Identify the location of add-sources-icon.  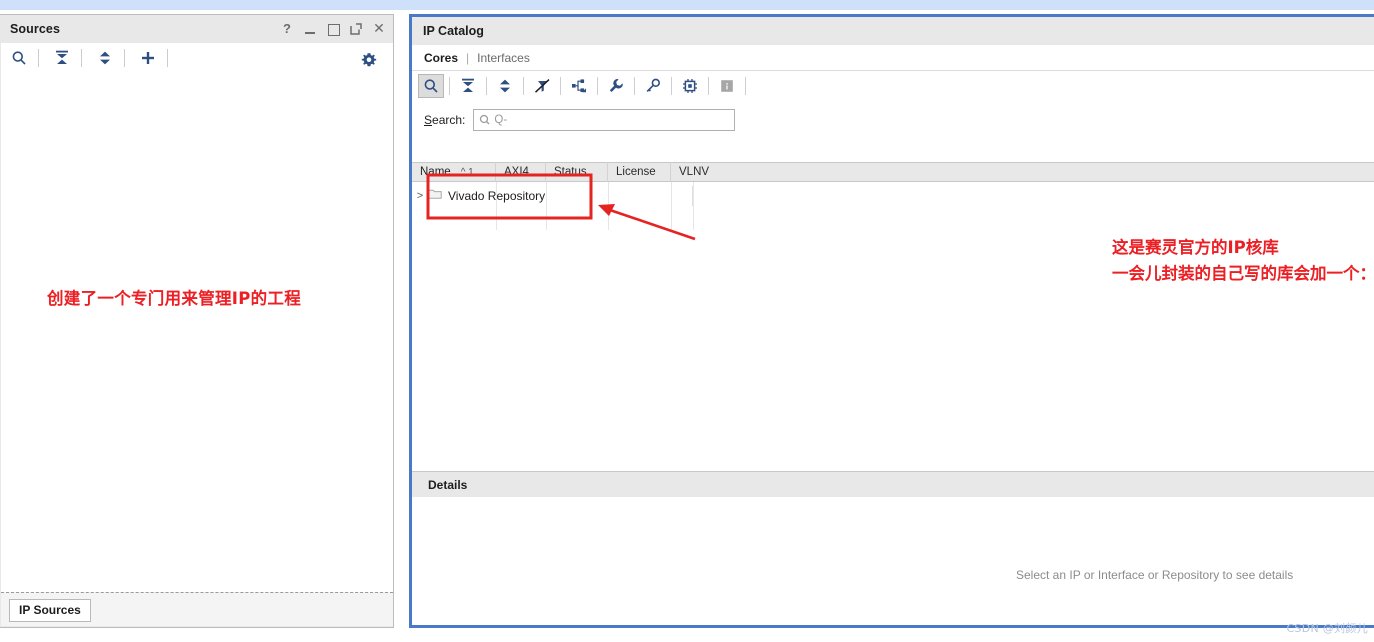
(148, 58).